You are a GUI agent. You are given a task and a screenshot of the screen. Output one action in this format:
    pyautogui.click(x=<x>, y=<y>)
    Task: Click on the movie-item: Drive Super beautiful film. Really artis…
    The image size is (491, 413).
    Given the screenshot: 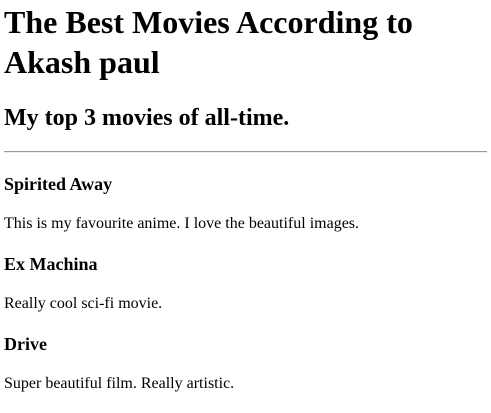 What is the action you would take?
    pyautogui.click(x=245, y=363)
    